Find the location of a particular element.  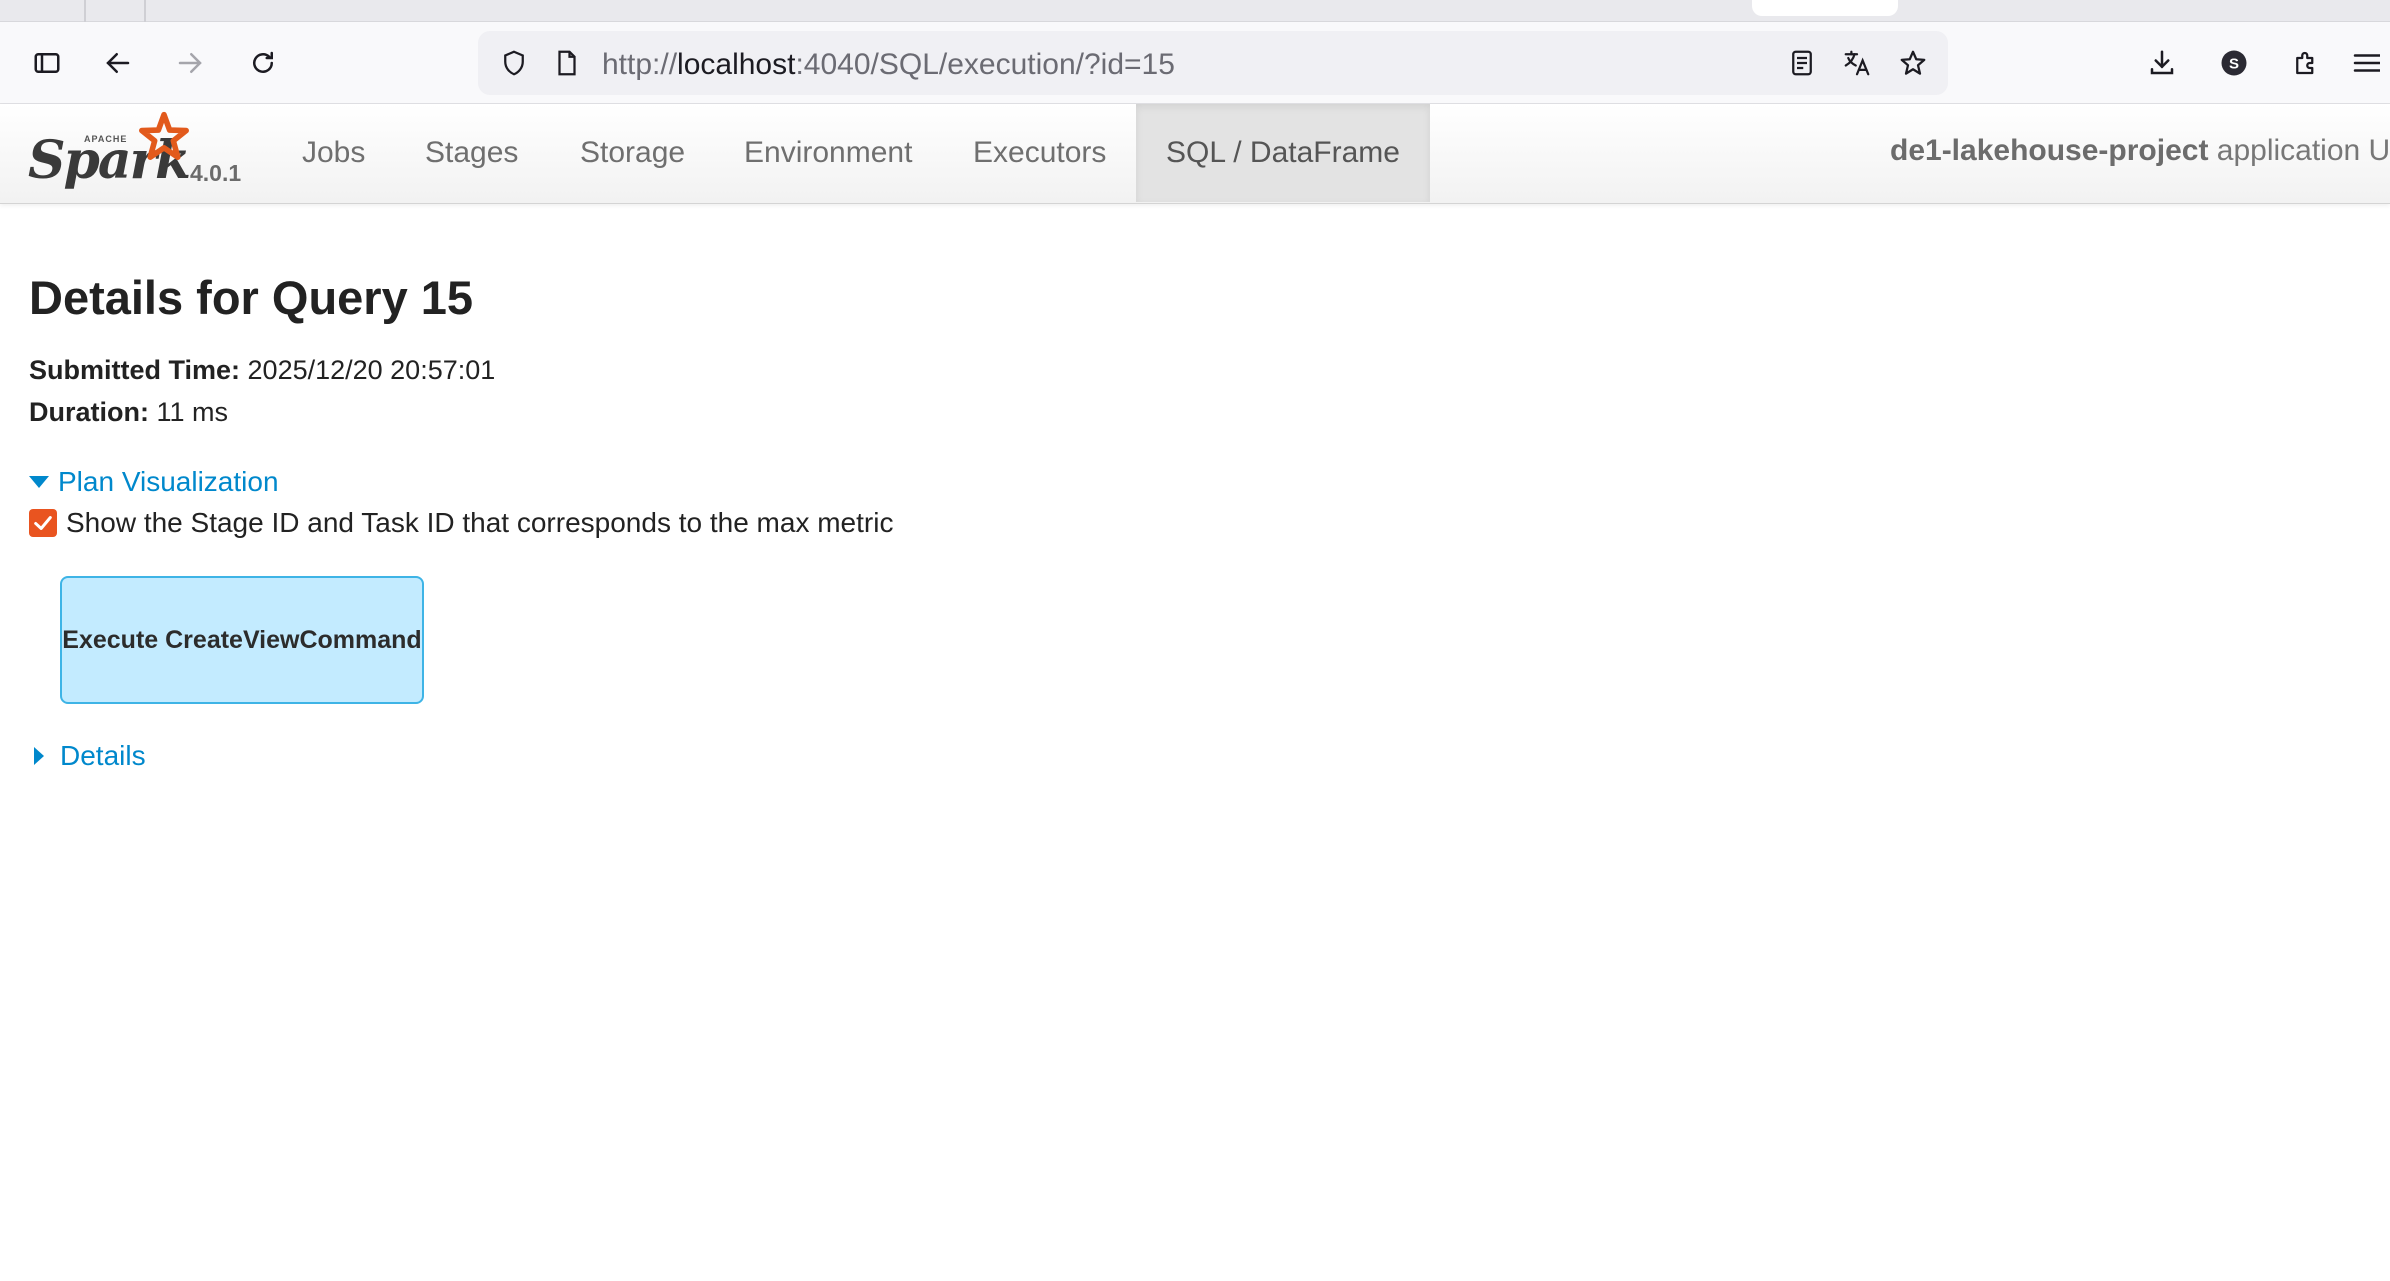

duration-value: 11 ms is located at coordinates (188, 412).